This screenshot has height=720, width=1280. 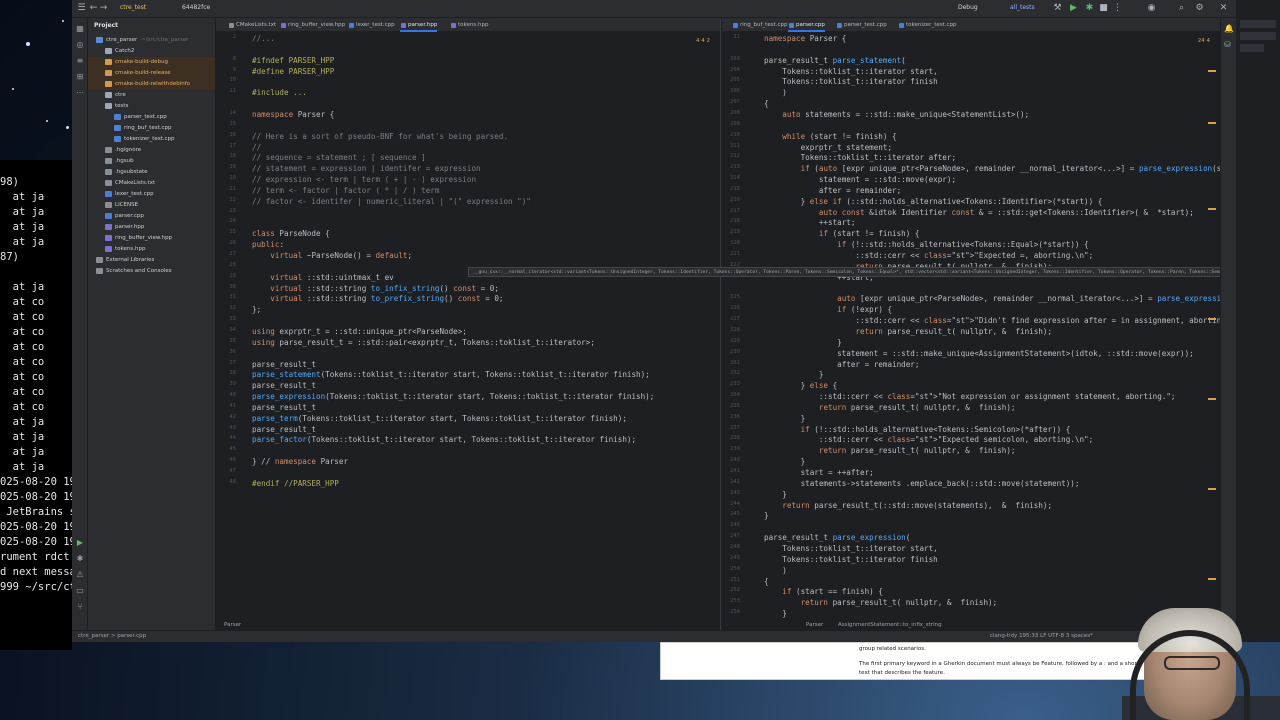 I want to click on editor-tab: ring_buffer_view.hpp, so click(x=312, y=25).